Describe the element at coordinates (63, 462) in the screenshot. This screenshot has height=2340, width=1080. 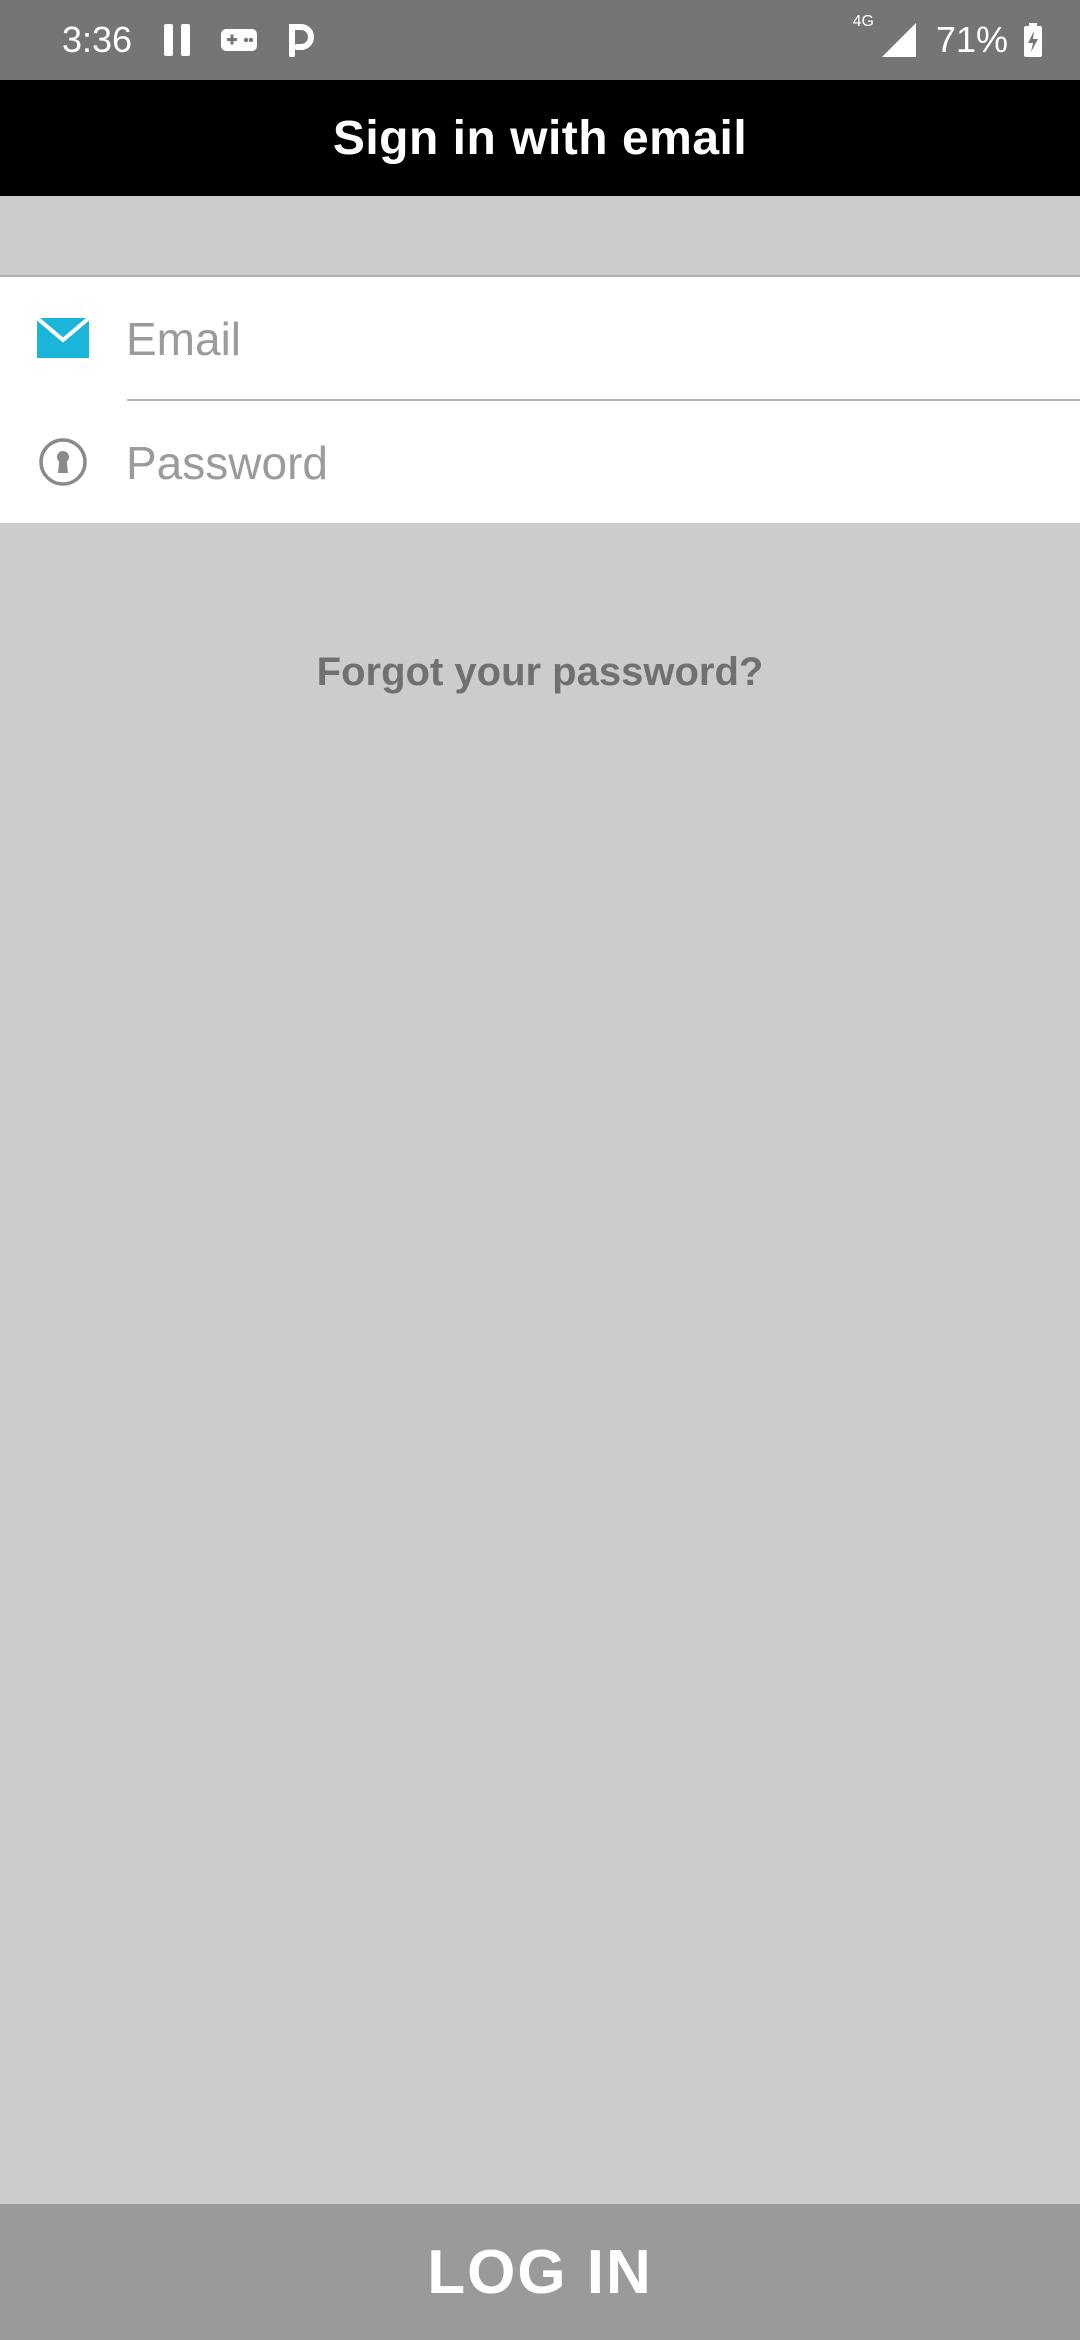
I see `keyhole-icon` at that location.